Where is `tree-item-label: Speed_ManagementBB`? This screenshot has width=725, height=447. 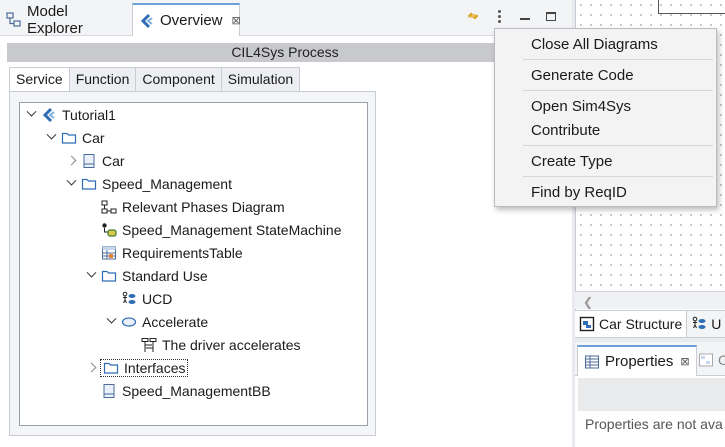 tree-item-label: Speed_ManagementBB is located at coordinates (196, 390).